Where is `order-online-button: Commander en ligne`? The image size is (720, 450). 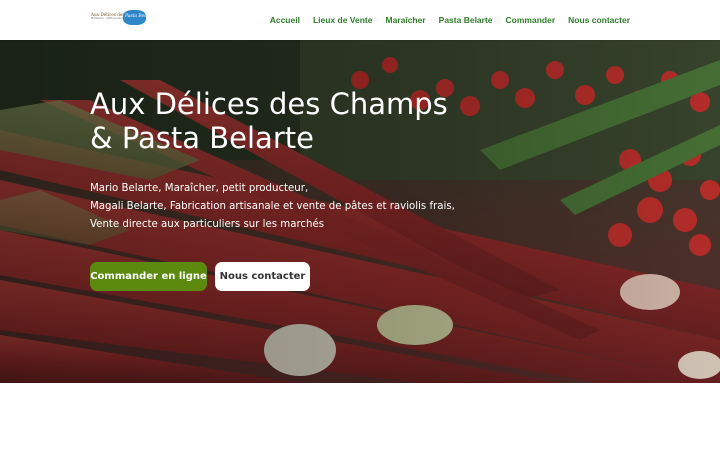 order-online-button: Commander en ligne is located at coordinates (148, 276).